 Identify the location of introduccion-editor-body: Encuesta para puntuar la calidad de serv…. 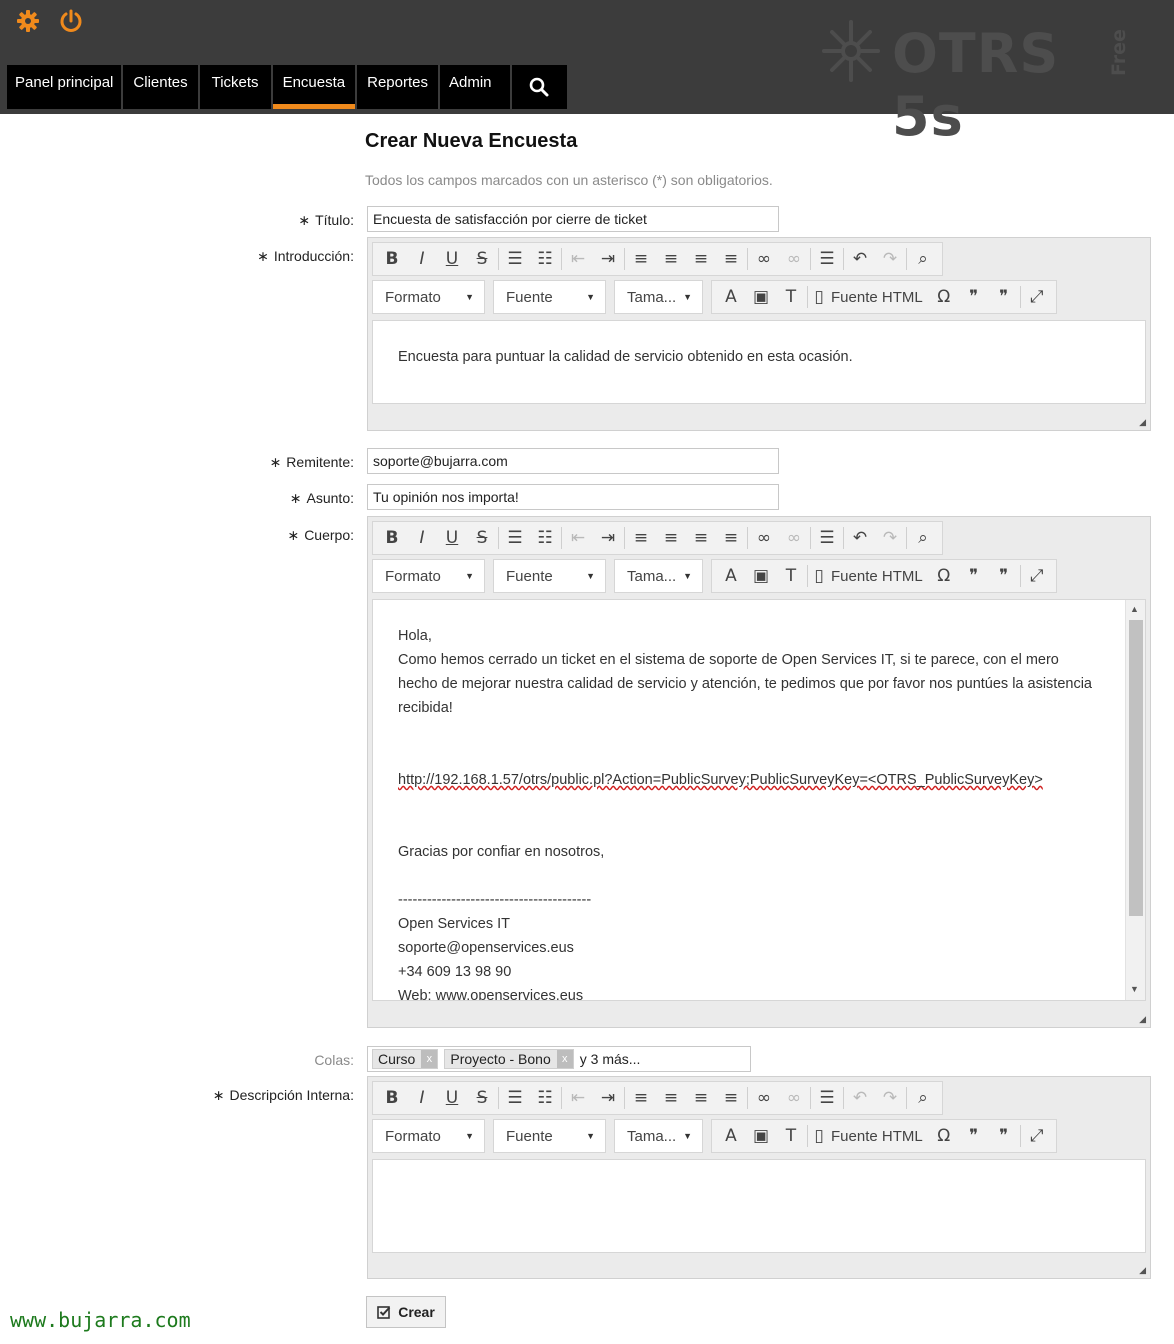
(759, 362).